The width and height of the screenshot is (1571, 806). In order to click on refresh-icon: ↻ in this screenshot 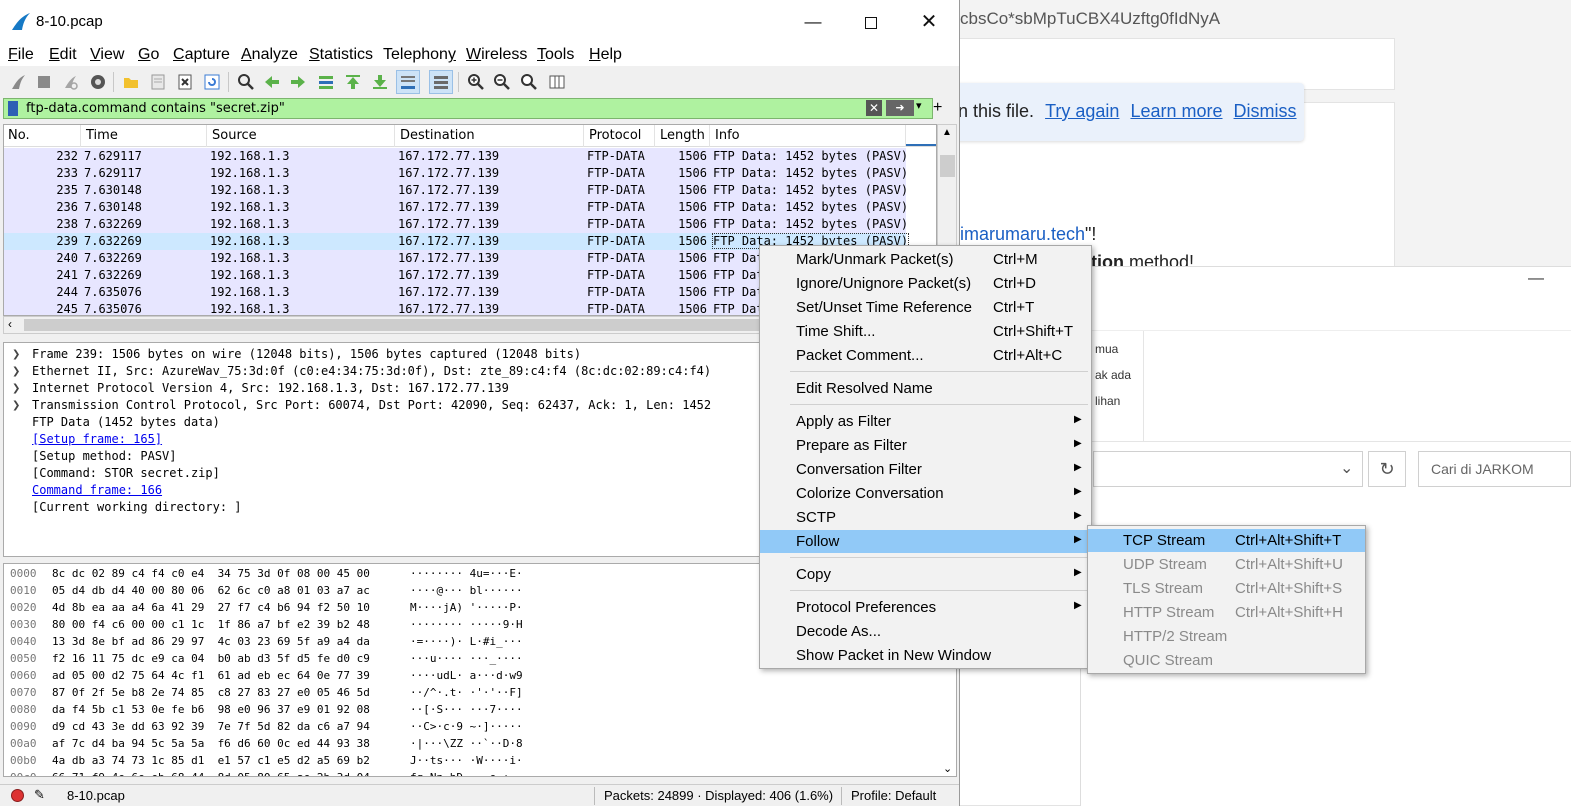, I will do `click(1387, 469)`.